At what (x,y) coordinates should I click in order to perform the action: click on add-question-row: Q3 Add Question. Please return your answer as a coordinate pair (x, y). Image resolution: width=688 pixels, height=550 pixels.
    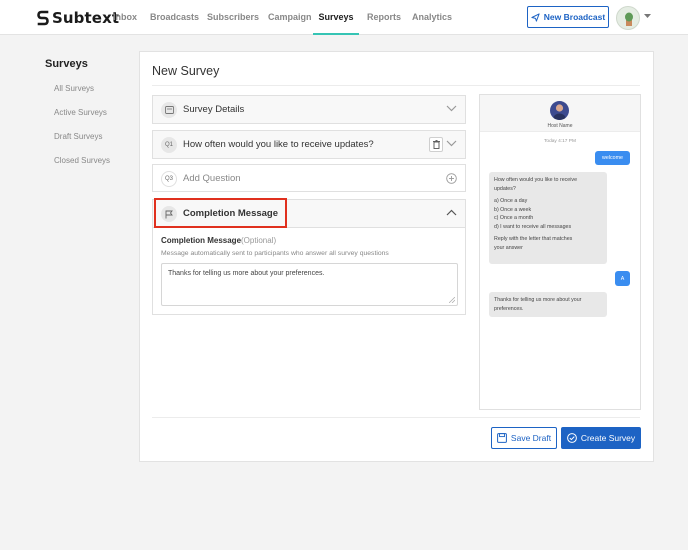
    Looking at the image, I should click on (309, 178).